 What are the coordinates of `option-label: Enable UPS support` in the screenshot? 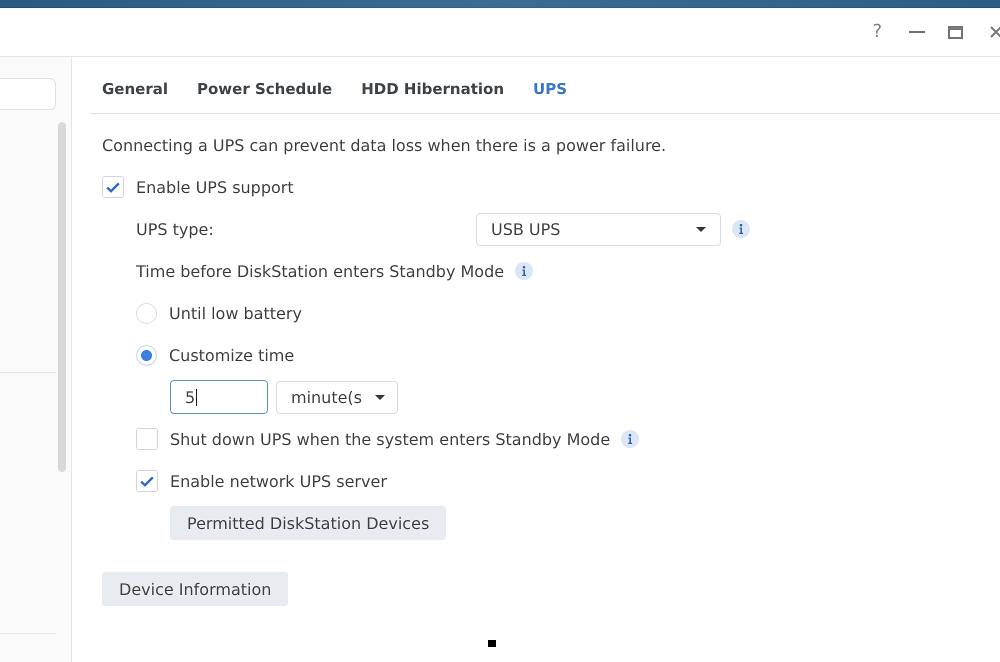 It's located at (215, 187).